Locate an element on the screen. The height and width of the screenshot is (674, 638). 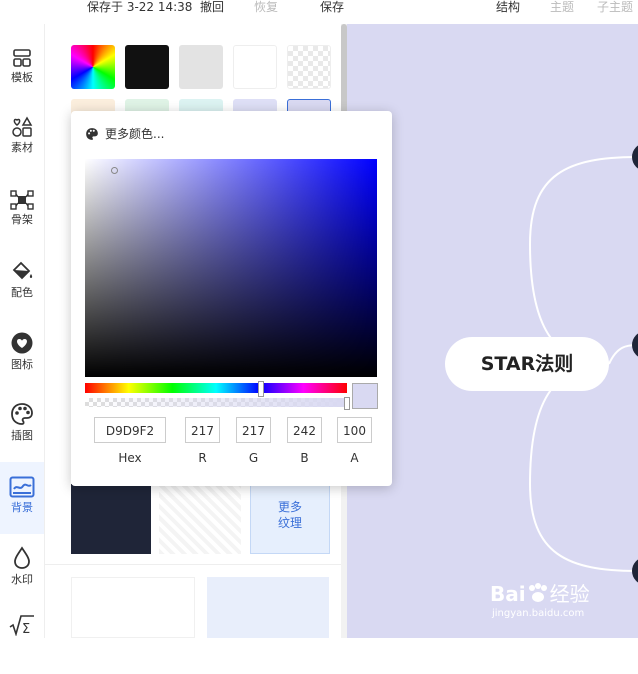
r-input: 217 is located at coordinates (202, 430).